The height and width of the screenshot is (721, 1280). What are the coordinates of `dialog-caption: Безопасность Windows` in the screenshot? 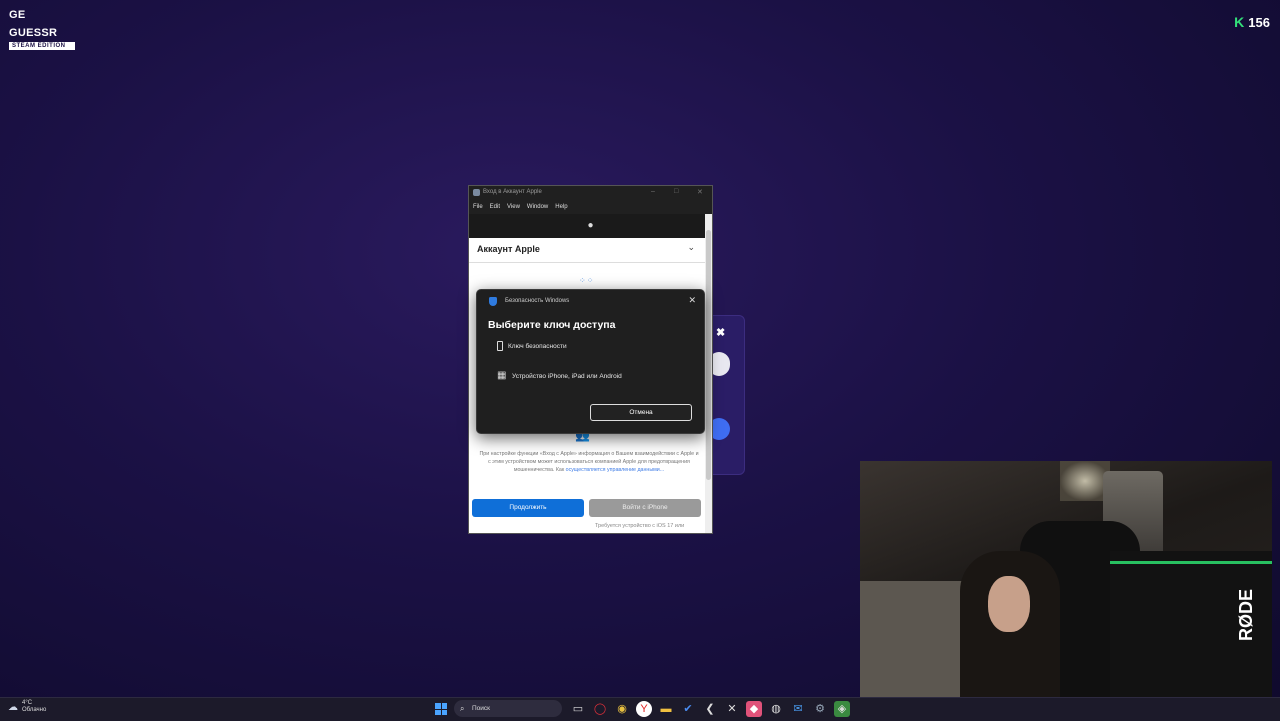 It's located at (537, 301).